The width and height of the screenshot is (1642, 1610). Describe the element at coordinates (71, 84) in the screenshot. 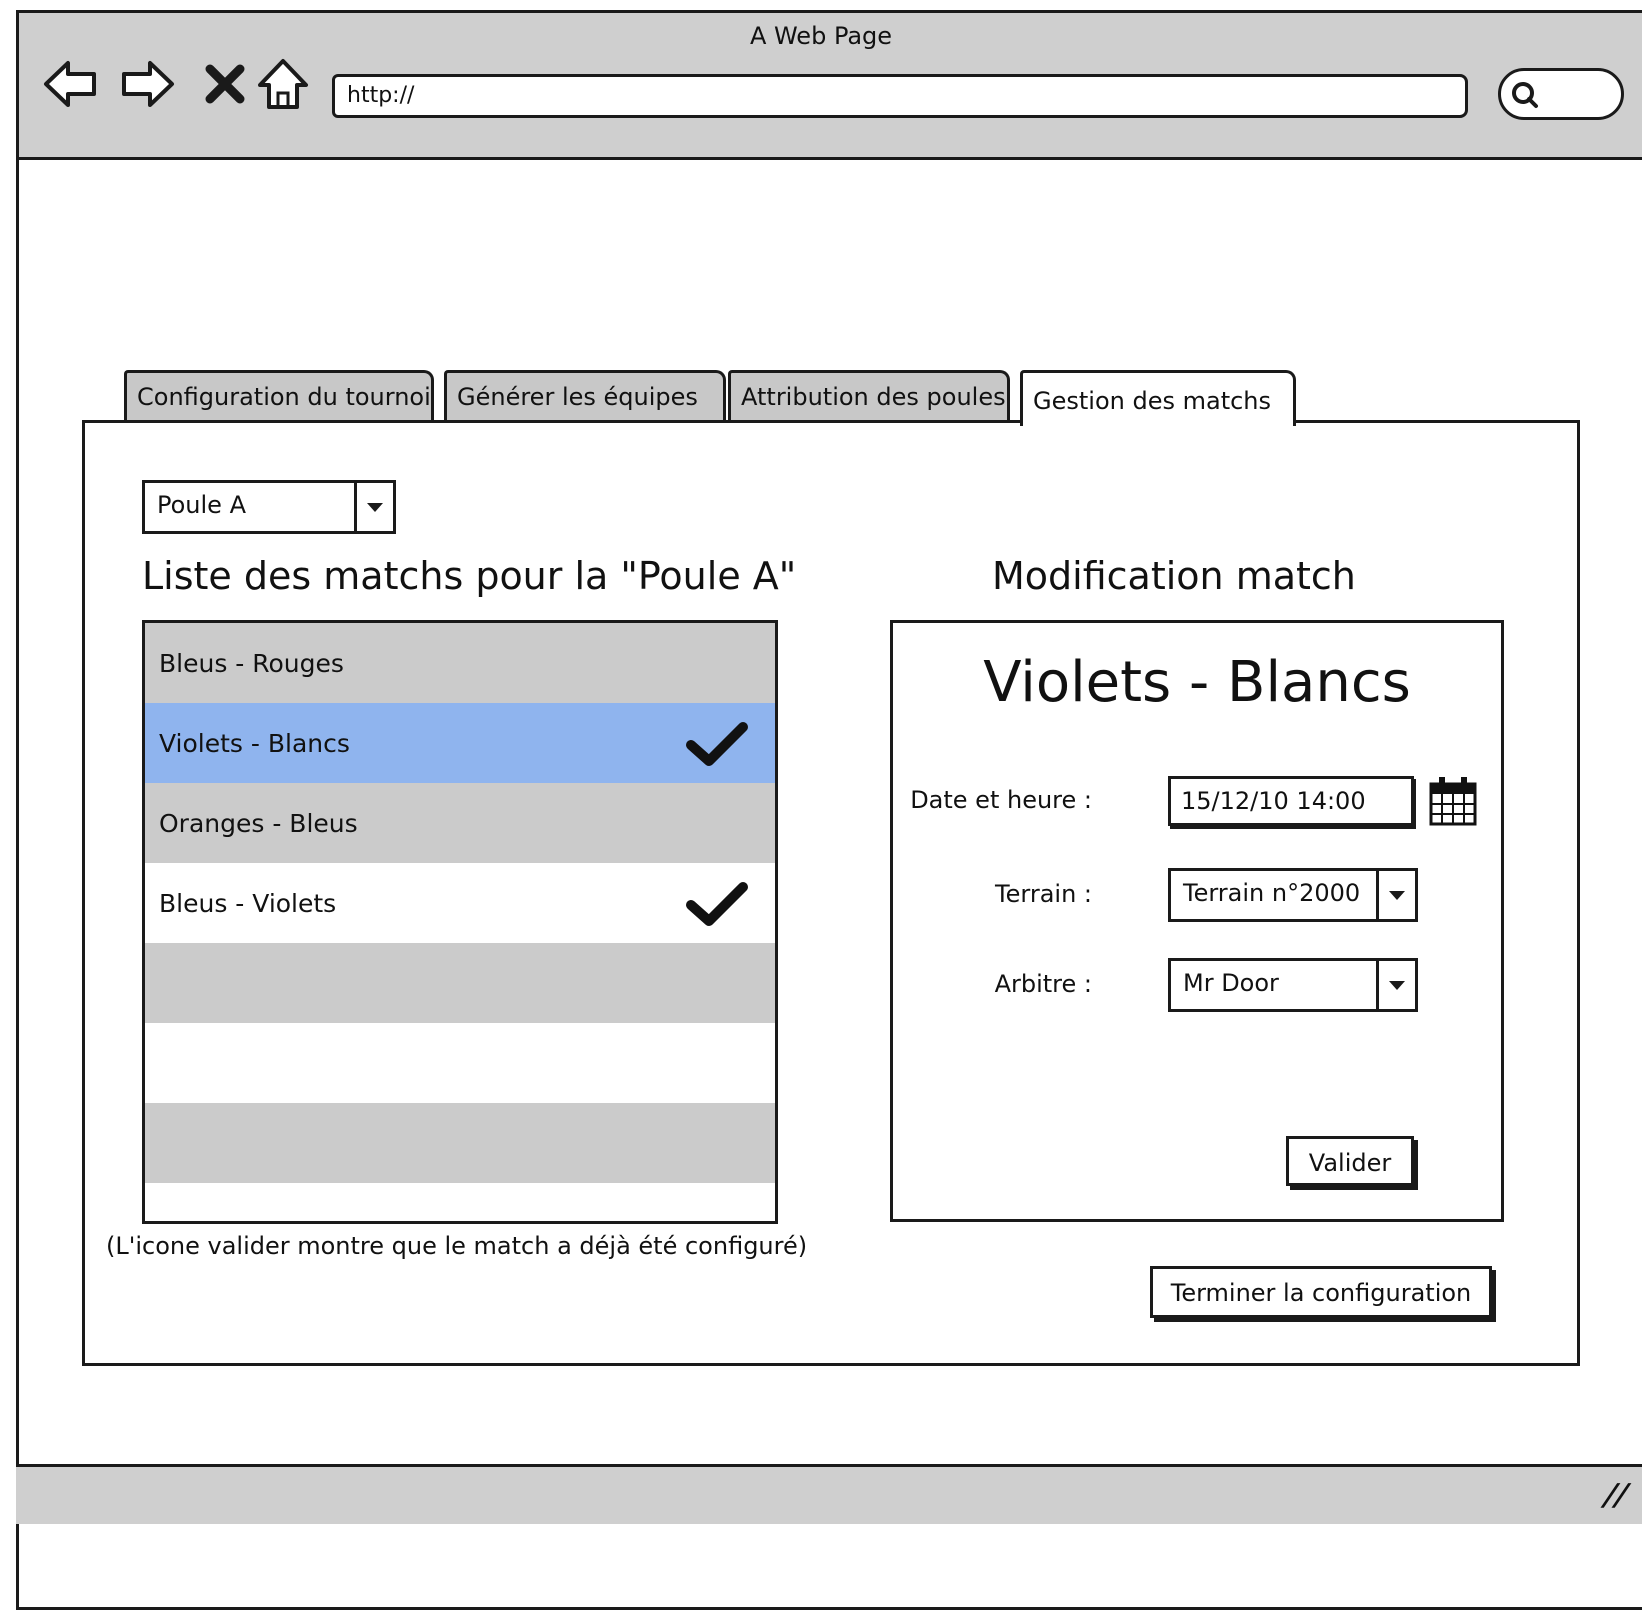

I see `back-arrow-icon` at that location.